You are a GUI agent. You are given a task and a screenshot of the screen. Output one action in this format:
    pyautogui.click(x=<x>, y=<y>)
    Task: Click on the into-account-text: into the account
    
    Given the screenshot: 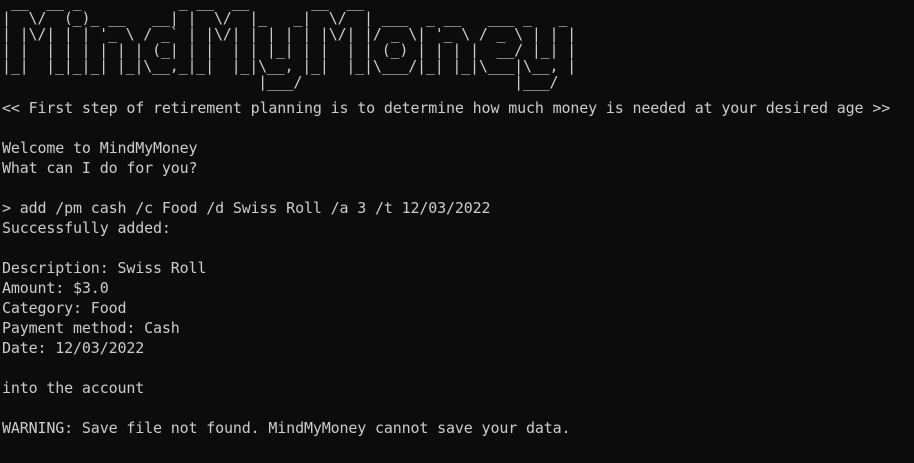 What is the action you would take?
    pyautogui.click(x=73, y=388)
    